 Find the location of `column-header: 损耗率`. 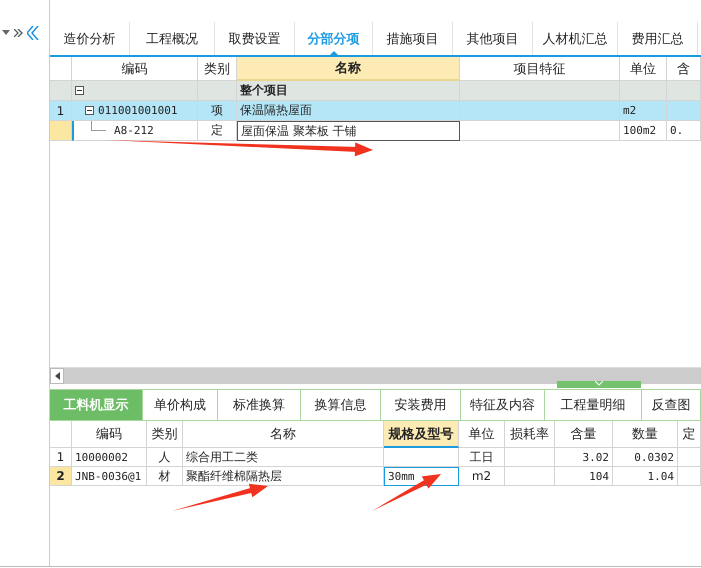

column-header: 损耗率 is located at coordinates (530, 434).